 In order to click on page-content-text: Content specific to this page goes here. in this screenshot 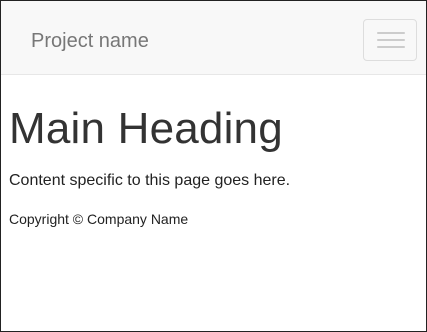, I will do `click(150, 180)`.